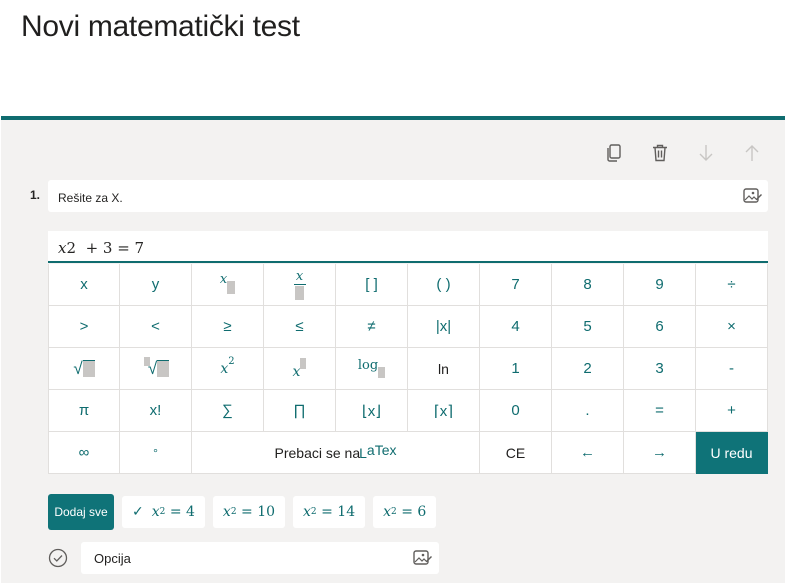  What do you see at coordinates (90, 198) in the screenshot?
I see `question-text: Rešite za X.` at bounding box center [90, 198].